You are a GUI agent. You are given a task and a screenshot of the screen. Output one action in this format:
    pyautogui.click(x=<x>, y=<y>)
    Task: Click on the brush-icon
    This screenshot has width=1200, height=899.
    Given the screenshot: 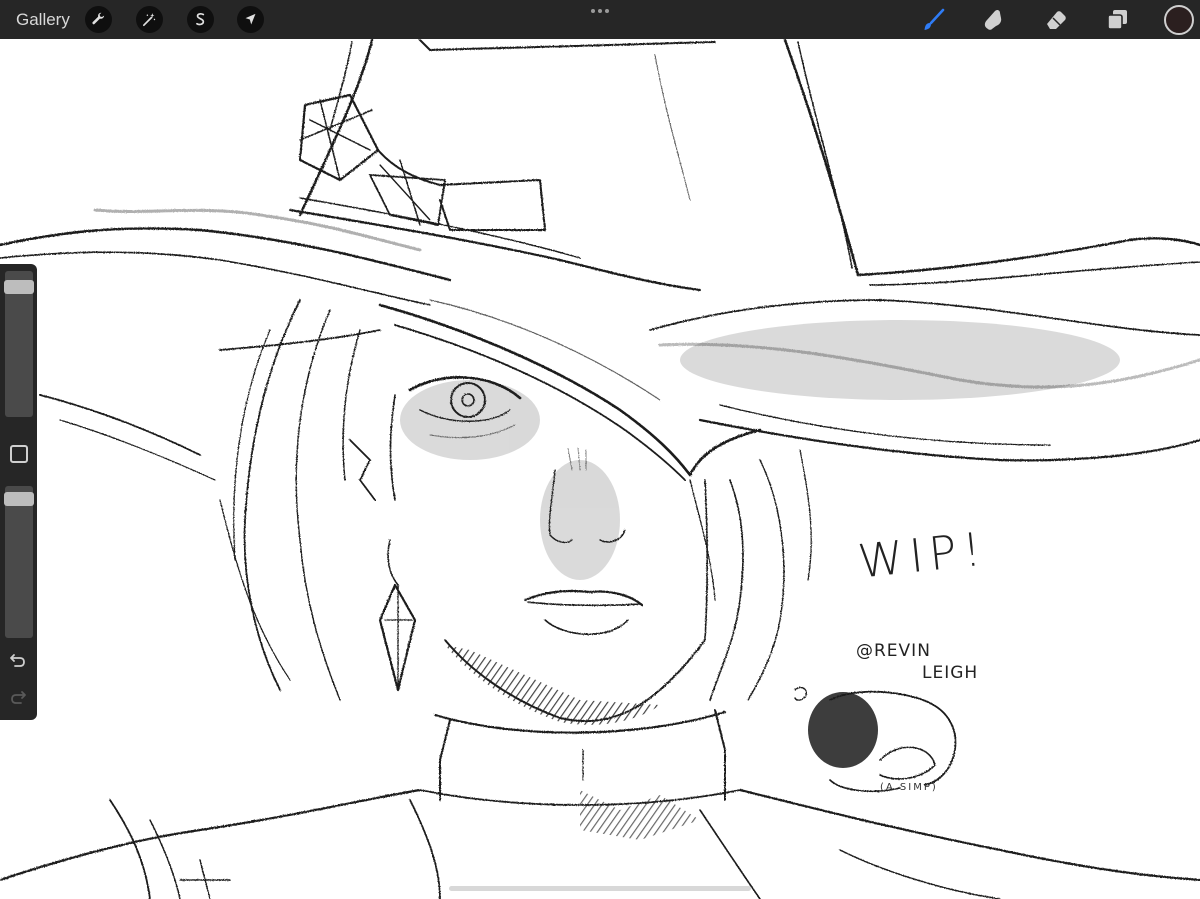 What is the action you would take?
    pyautogui.click(x=934, y=19)
    